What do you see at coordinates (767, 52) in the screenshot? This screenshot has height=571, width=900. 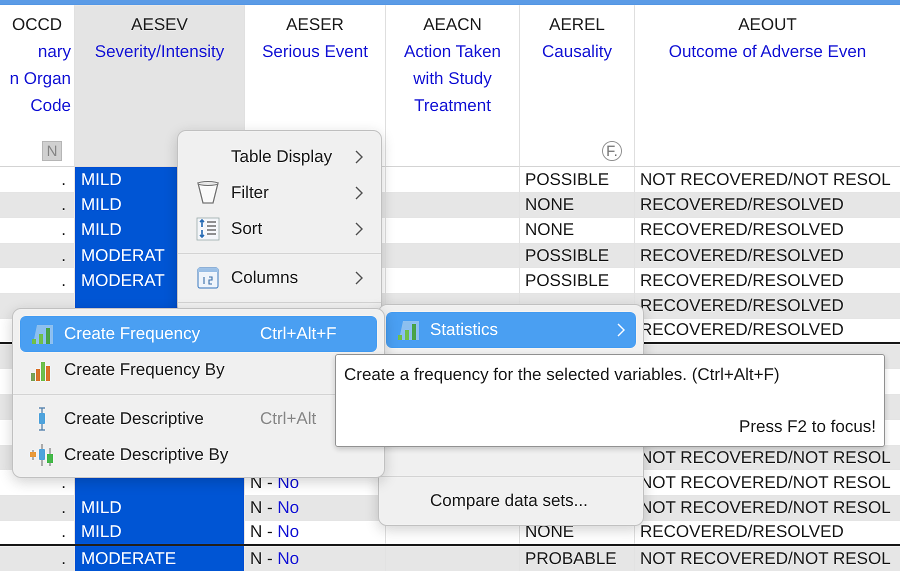 I see `column-label: Outcome of Adverse Even` at bounding box center [767, 52].